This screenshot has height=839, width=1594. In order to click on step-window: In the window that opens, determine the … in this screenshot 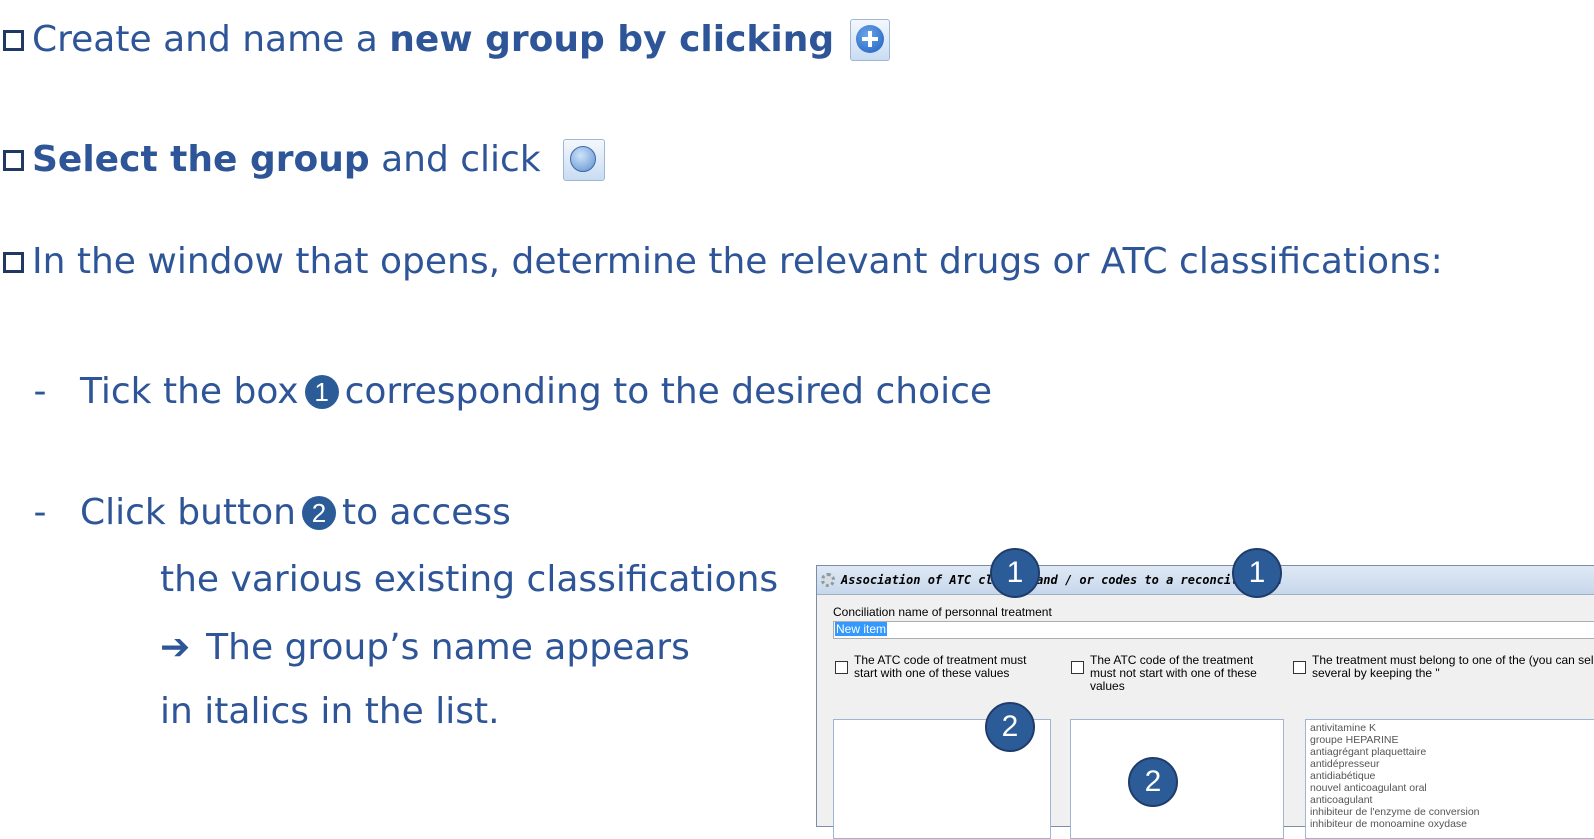, I will do `click(721, 262)`.